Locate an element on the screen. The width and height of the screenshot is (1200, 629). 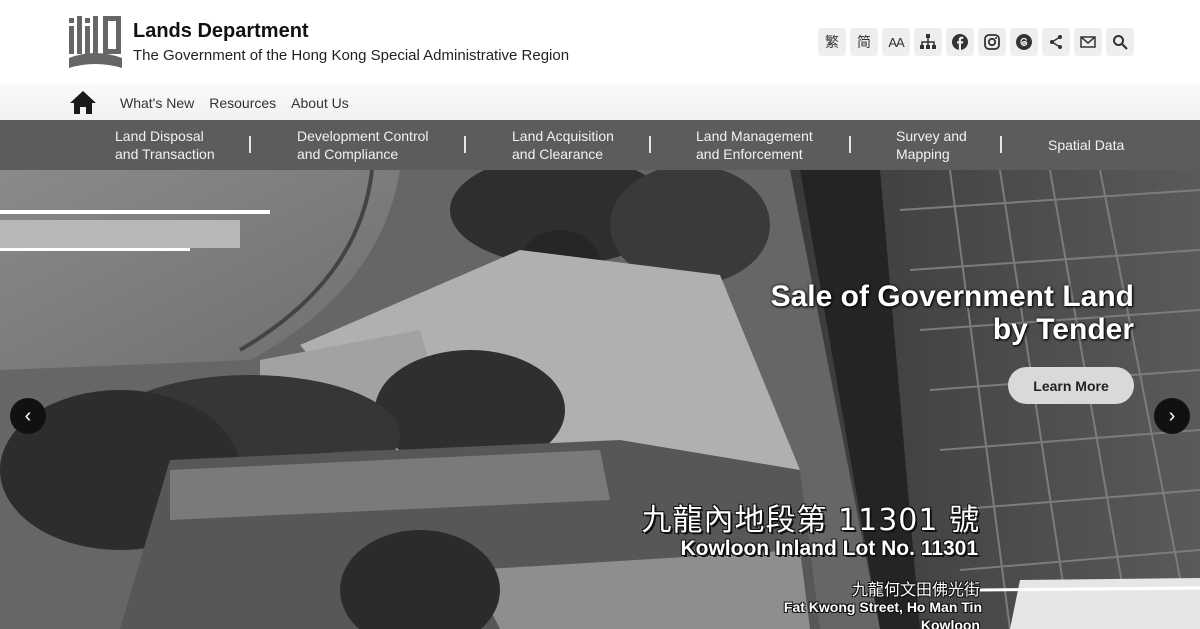
menu-land-disposal-line2: and Transaction is located at coordinates (165, 154).